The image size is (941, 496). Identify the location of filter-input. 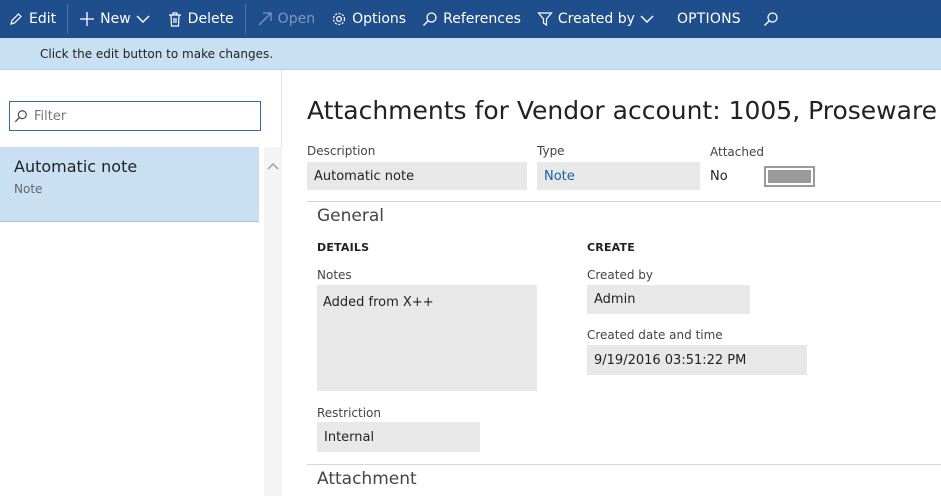
(139, 116).